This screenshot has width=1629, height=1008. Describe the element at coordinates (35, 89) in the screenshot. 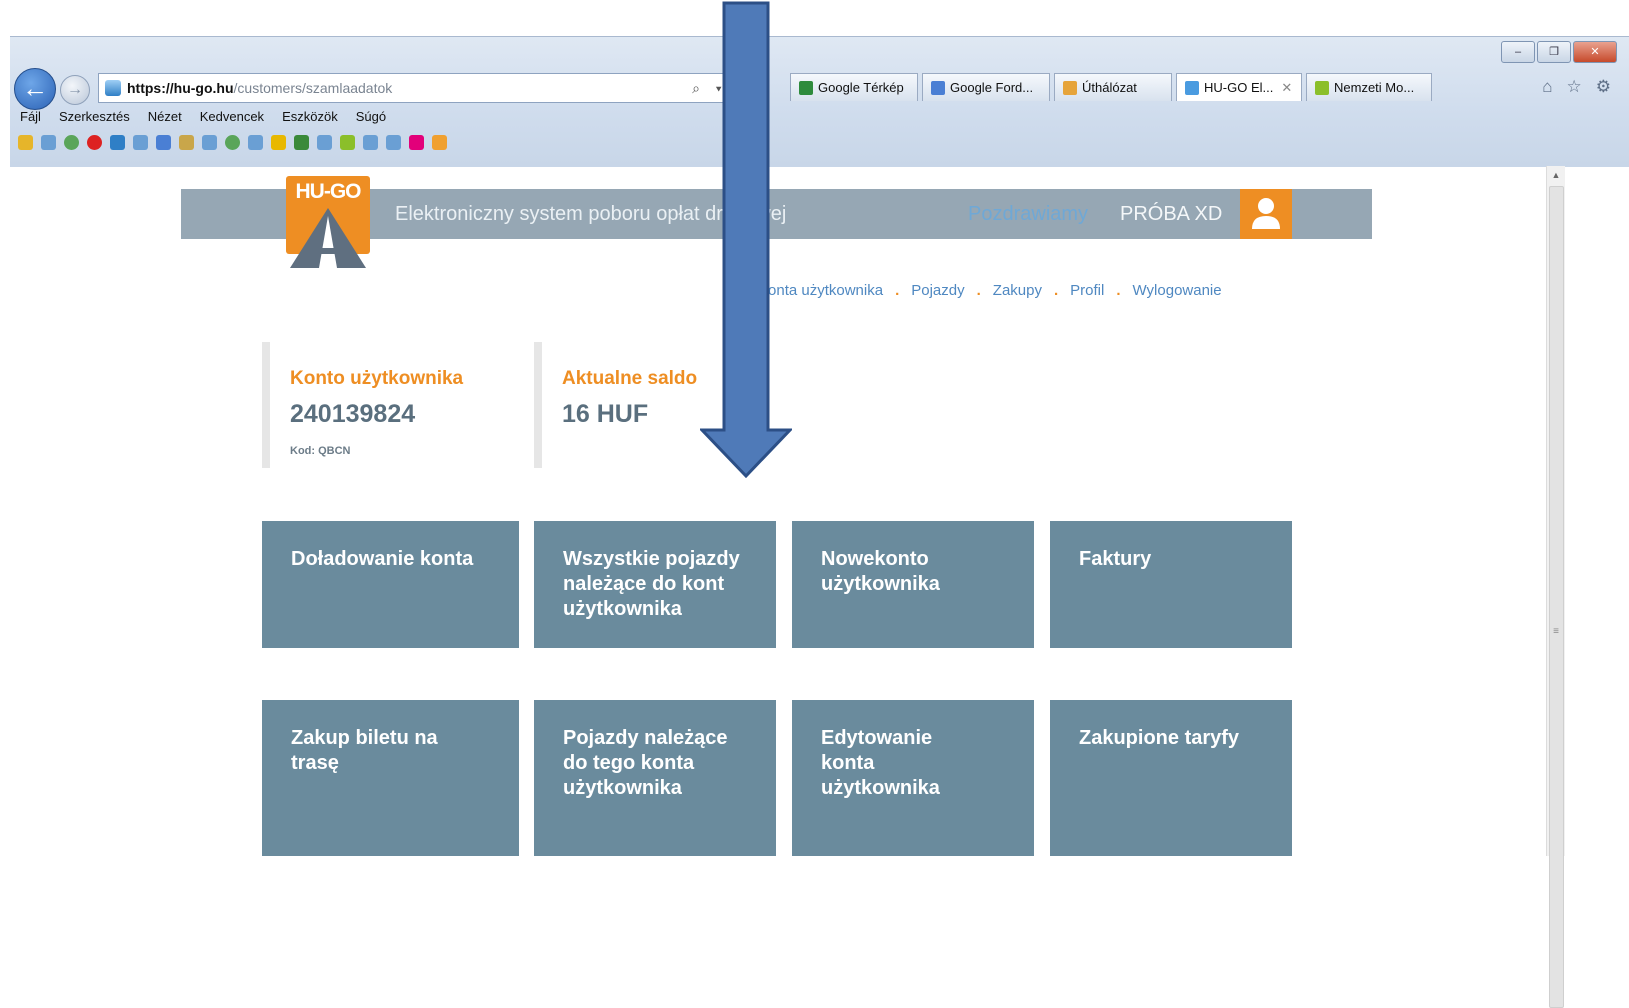

I see `back-button: ←` at that location.